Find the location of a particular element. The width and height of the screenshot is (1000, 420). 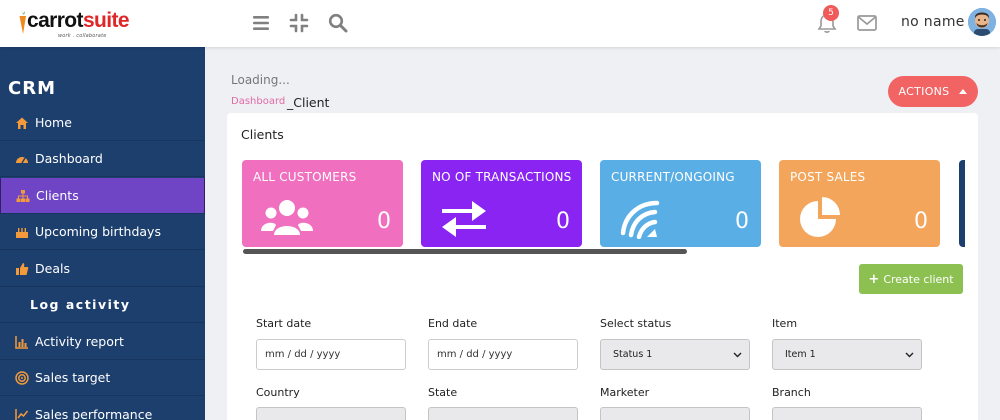

sidebar-item-label: Deals is located at coordinates (52, 268).